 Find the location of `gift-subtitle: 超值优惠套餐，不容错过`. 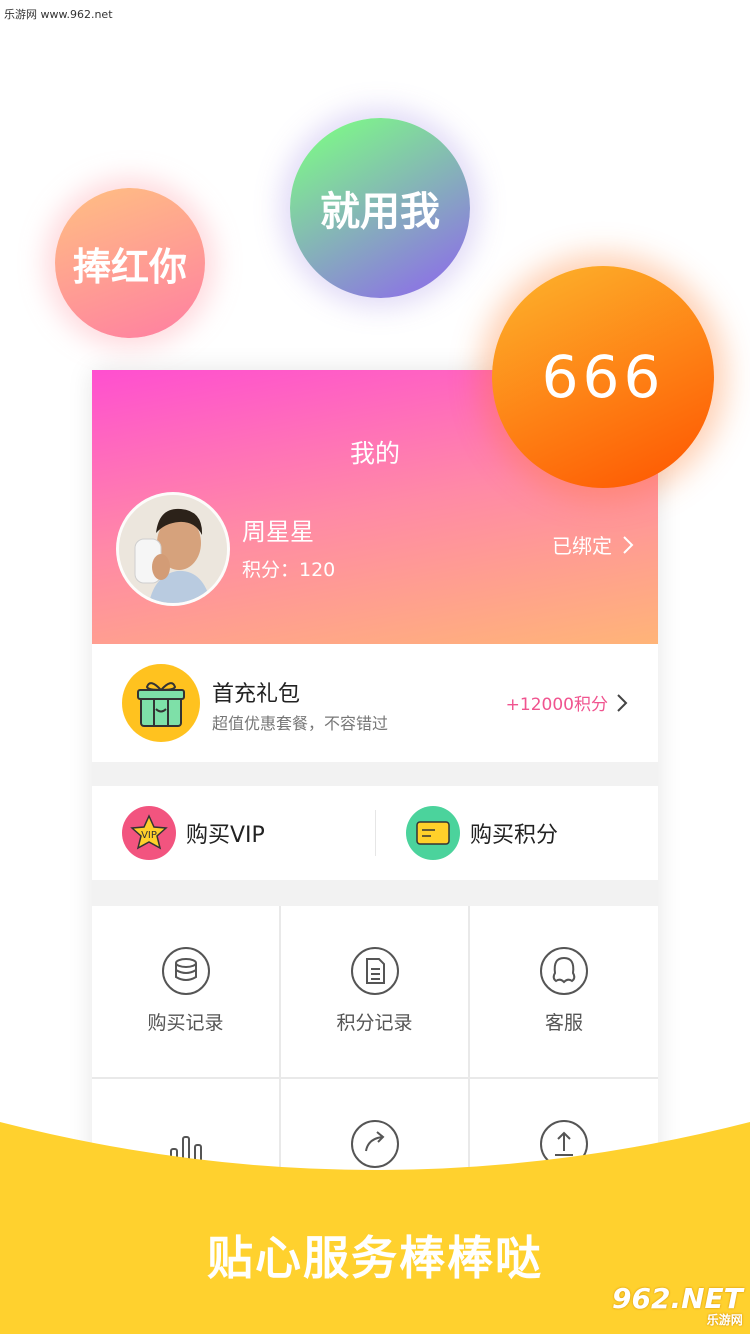

gift-subtitle: 超值优惠套餐，不容错过 is located at coordinates (300, 723).